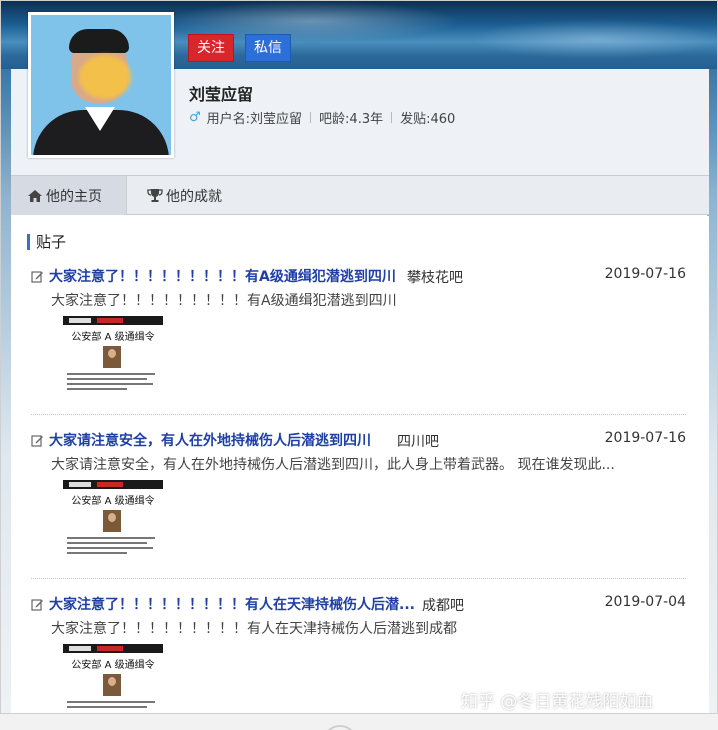 Image resolution: width=718 pixels, height=730 pixels. I want to click on post-excerpt: 大家注意了！！！！！！！！！有A级通缉犯潜逃到四川, so click(224, 301).